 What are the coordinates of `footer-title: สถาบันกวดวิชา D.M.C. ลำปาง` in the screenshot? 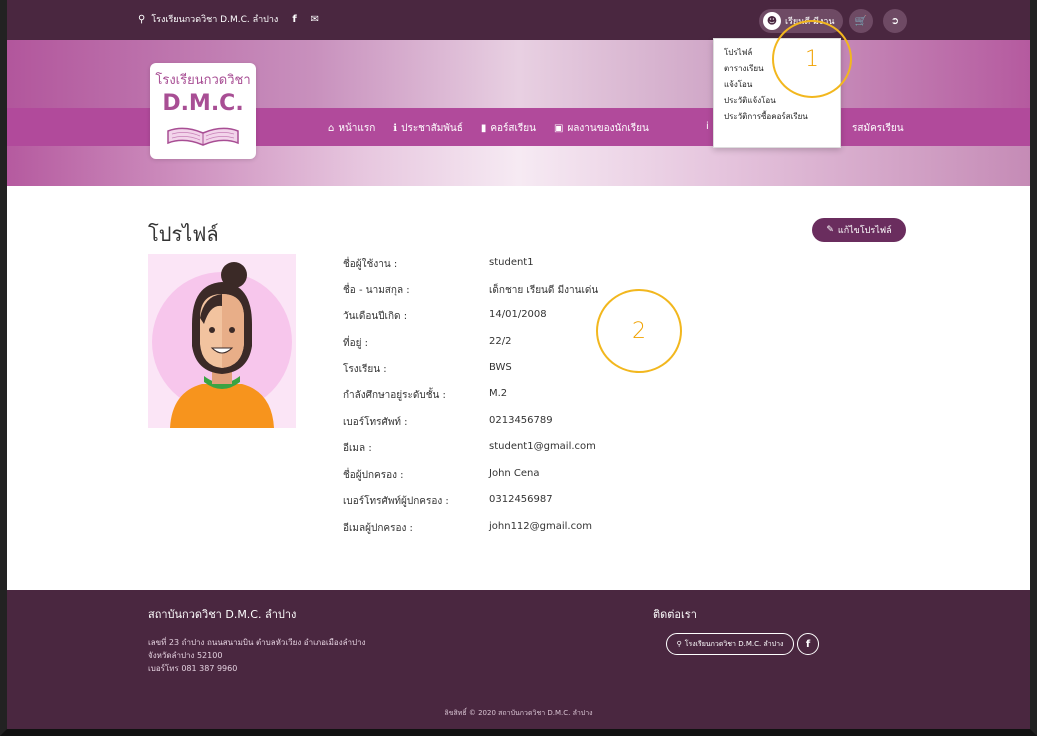 It's located at (222, 614).